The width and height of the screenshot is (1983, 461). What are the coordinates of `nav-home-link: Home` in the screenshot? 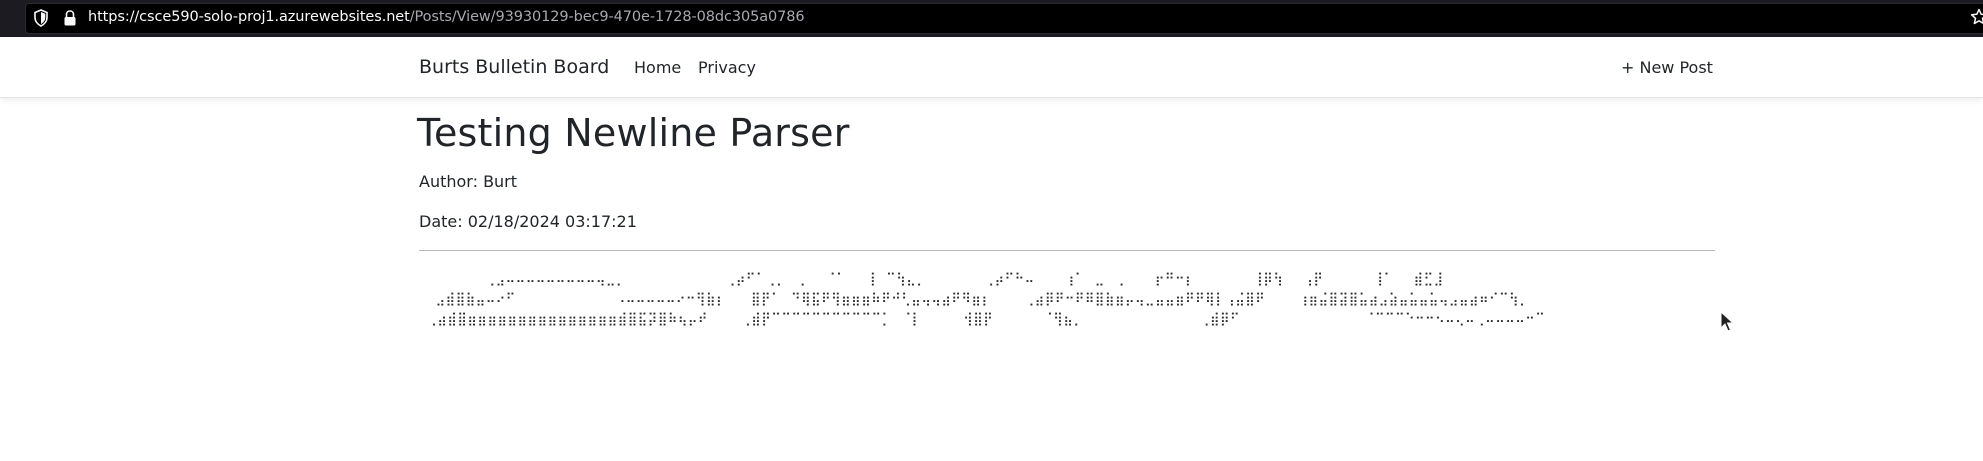 It's located at (657, 67).